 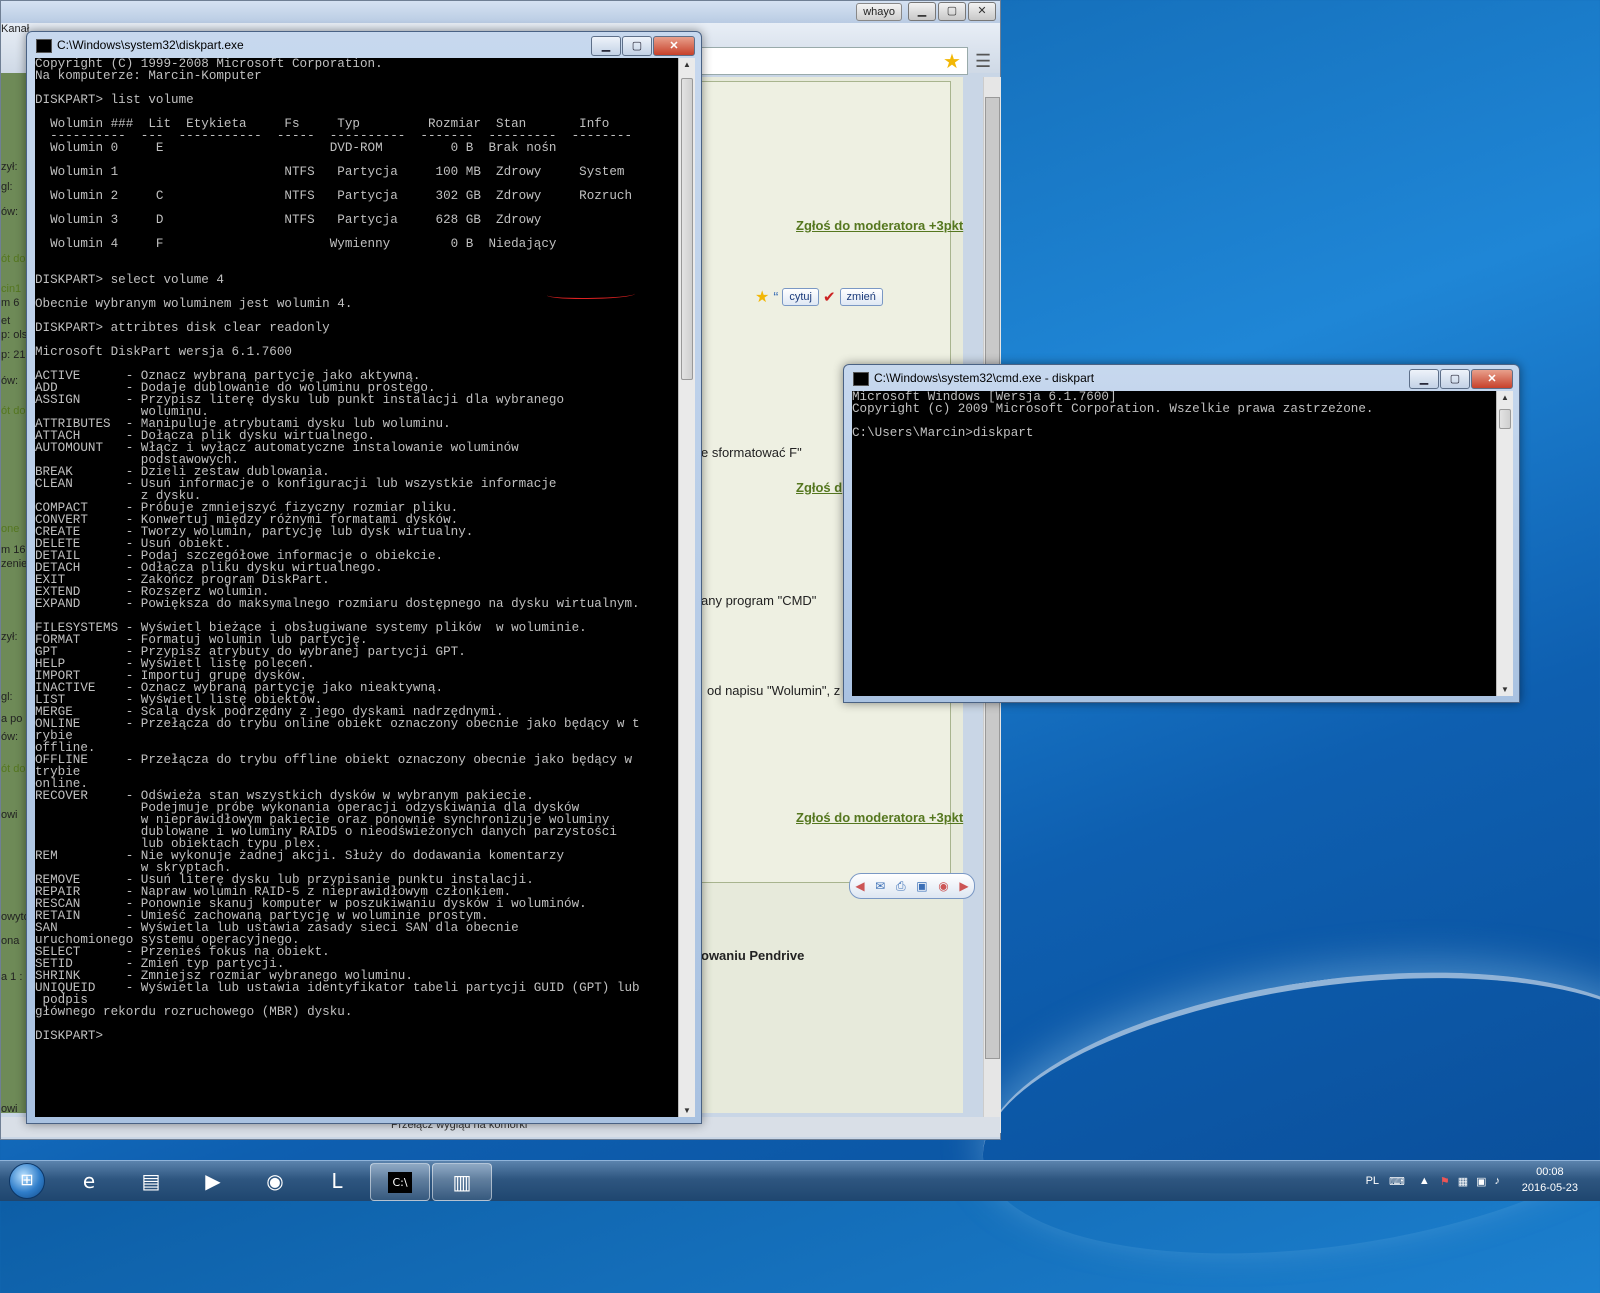 What do you see at coordinates (984, 378) in the screenshot?
I see `window-title: C:\Windows\system32\cmd.exe - diskpart` at bounding box center [984, 378].